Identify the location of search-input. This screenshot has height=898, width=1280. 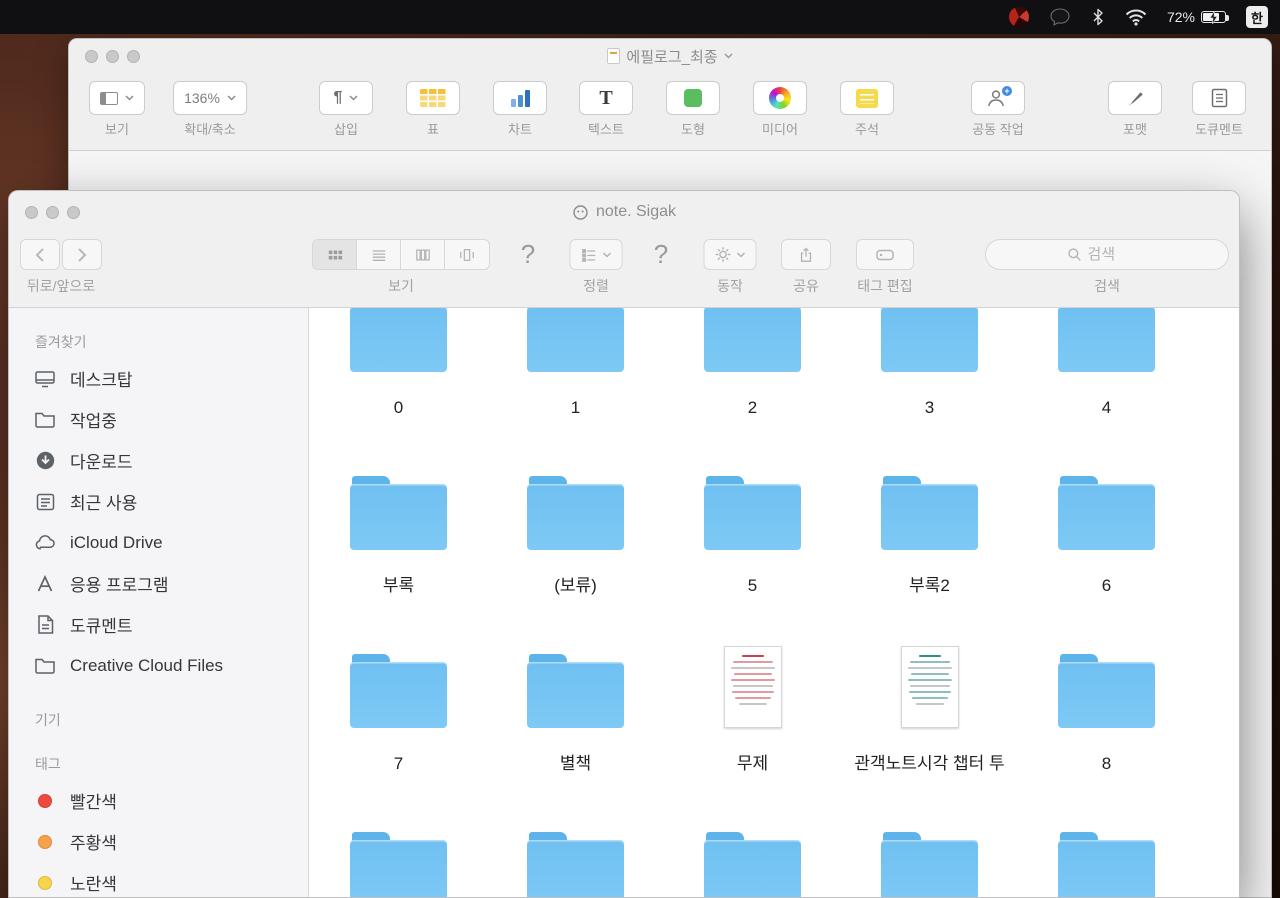
(1117, 254).